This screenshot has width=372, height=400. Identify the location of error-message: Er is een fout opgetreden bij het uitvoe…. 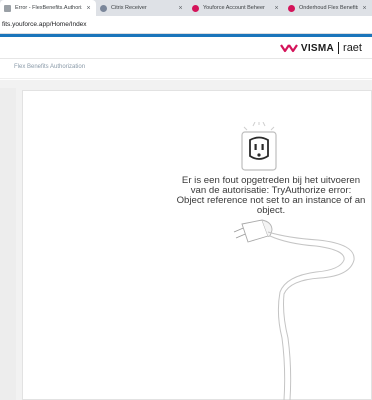
(271, 195).